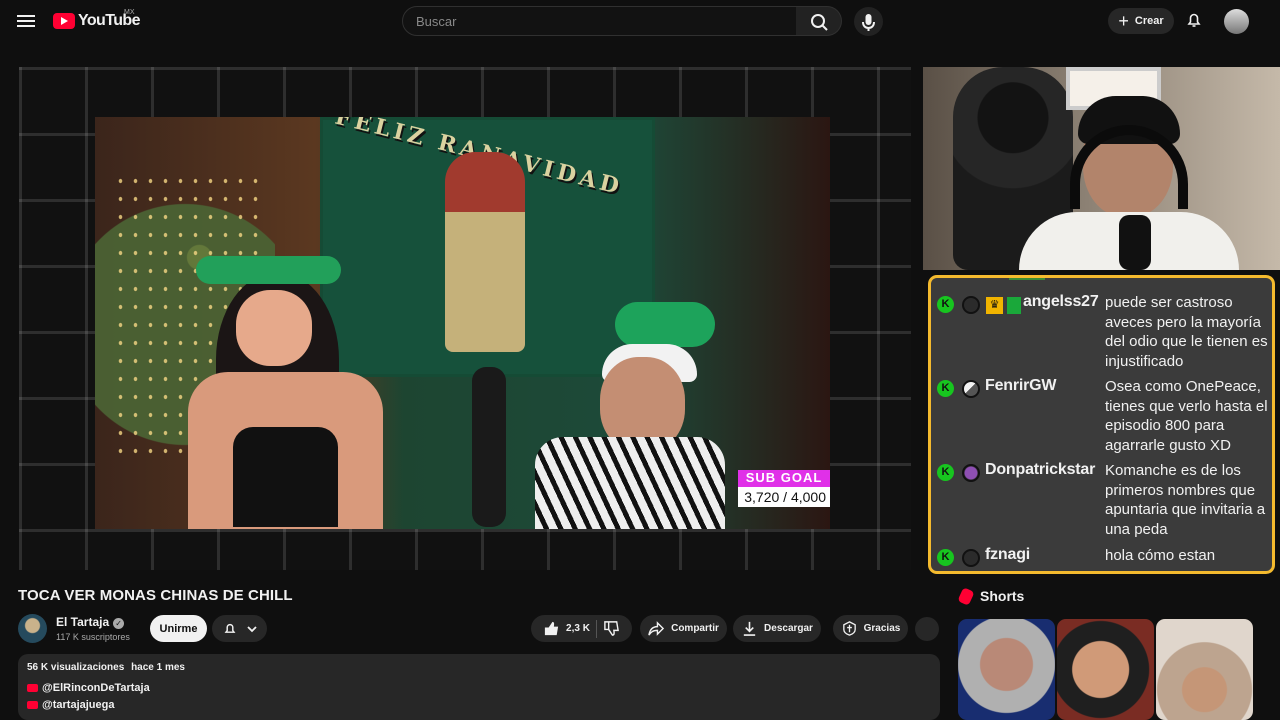  Describe the element at coordinates (966, 596) in the screenshot. I see `shorts-icon` at that location.